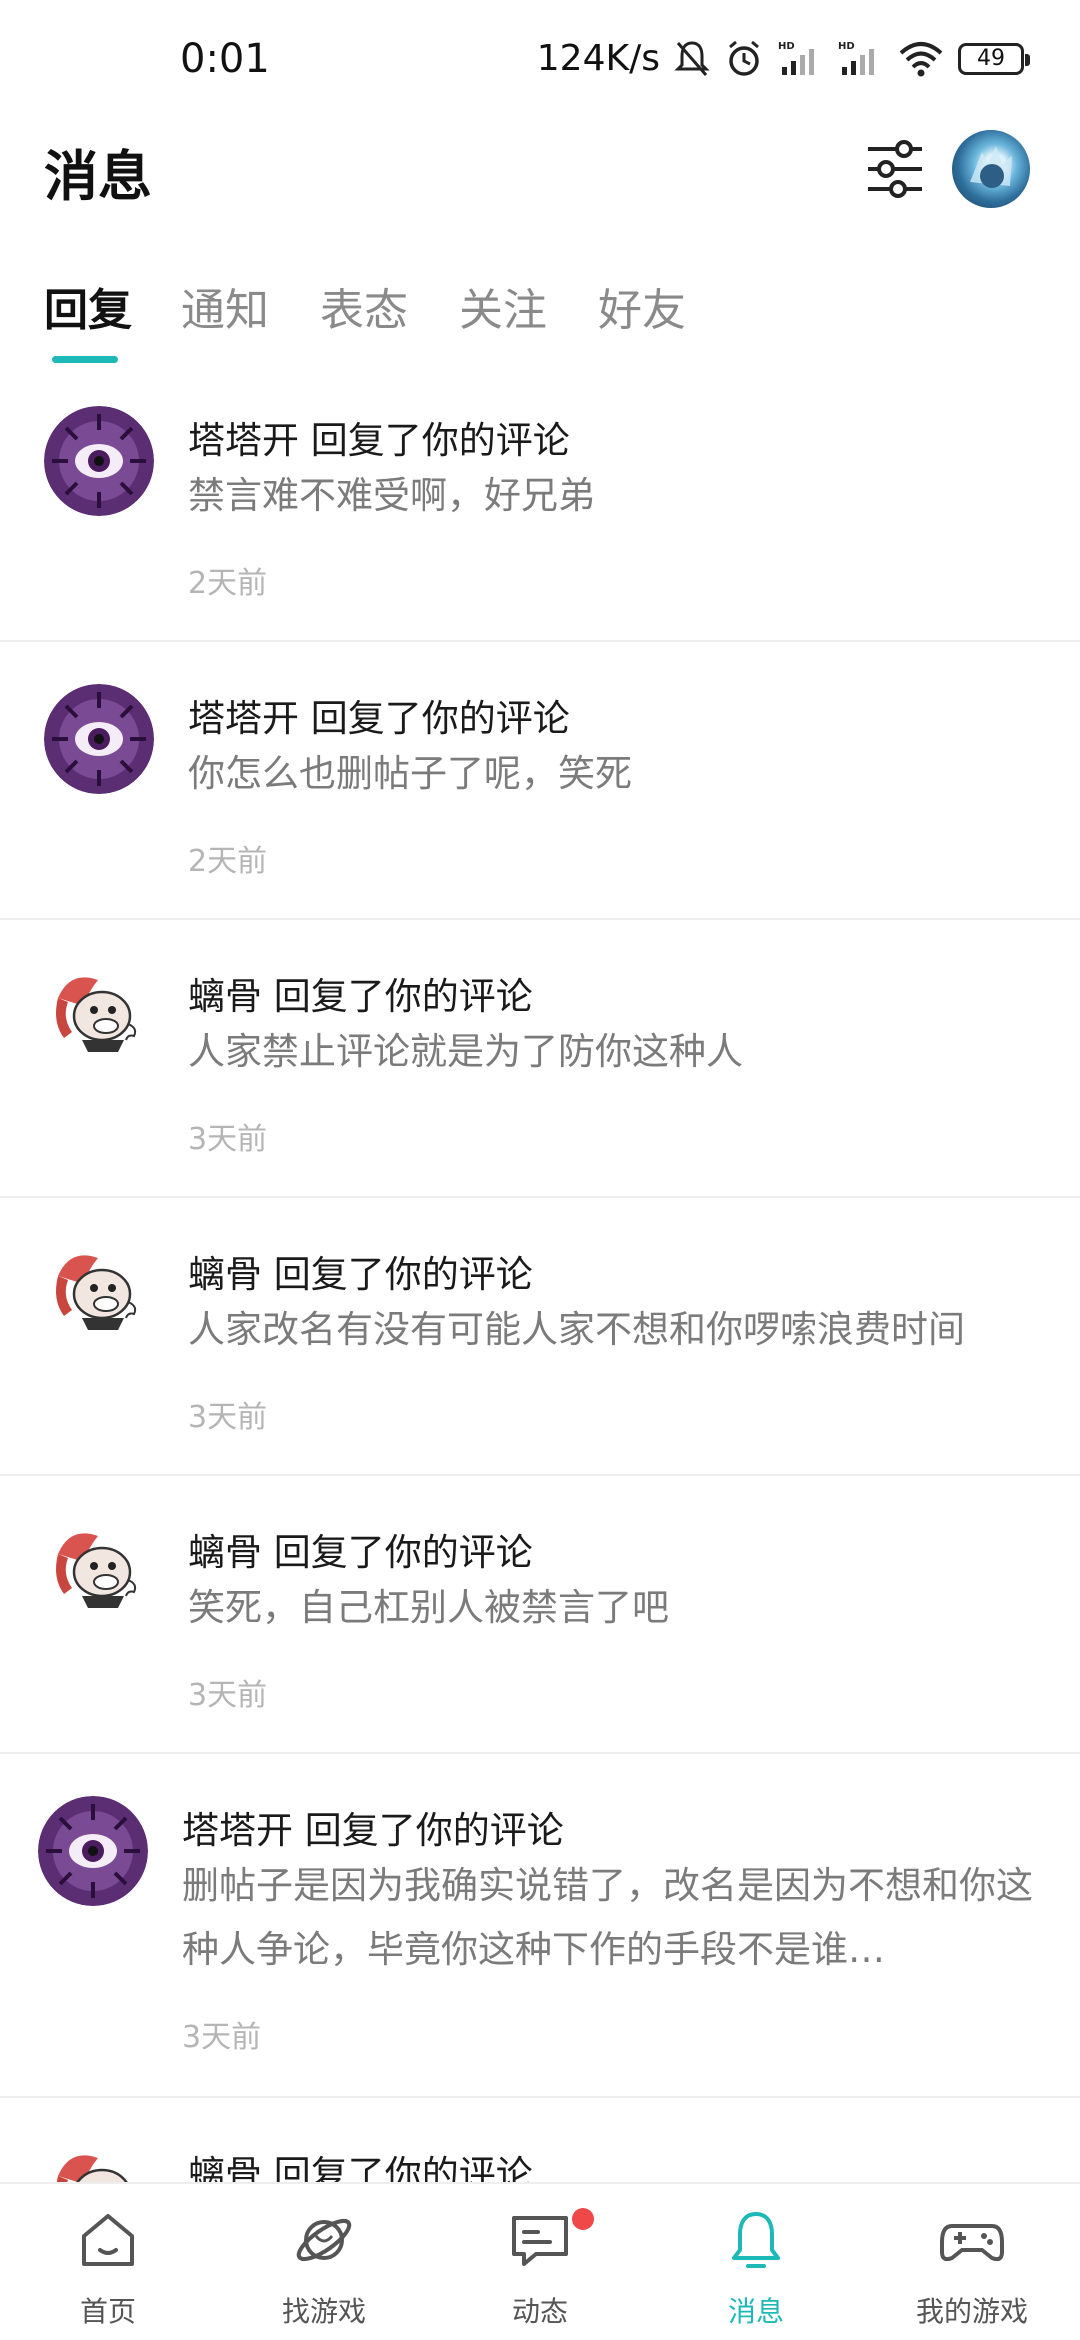  I want to click on nav-find-games-label: 找游戏, so click(323, 2311).